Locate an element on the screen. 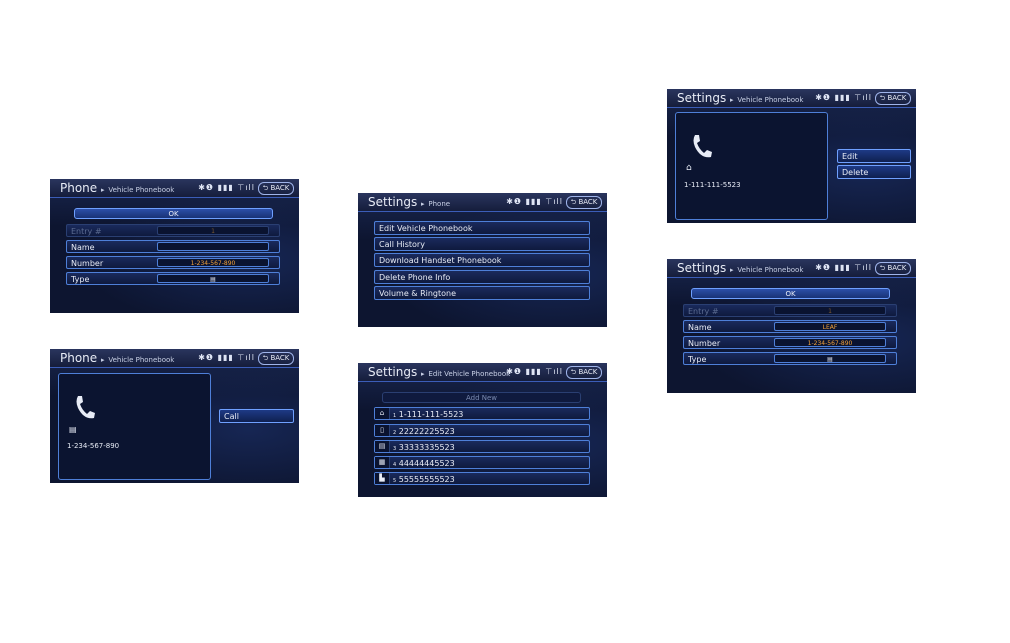  phonebook-entry: ▤ 3 33333335523 is located at coordinates (482, 446).